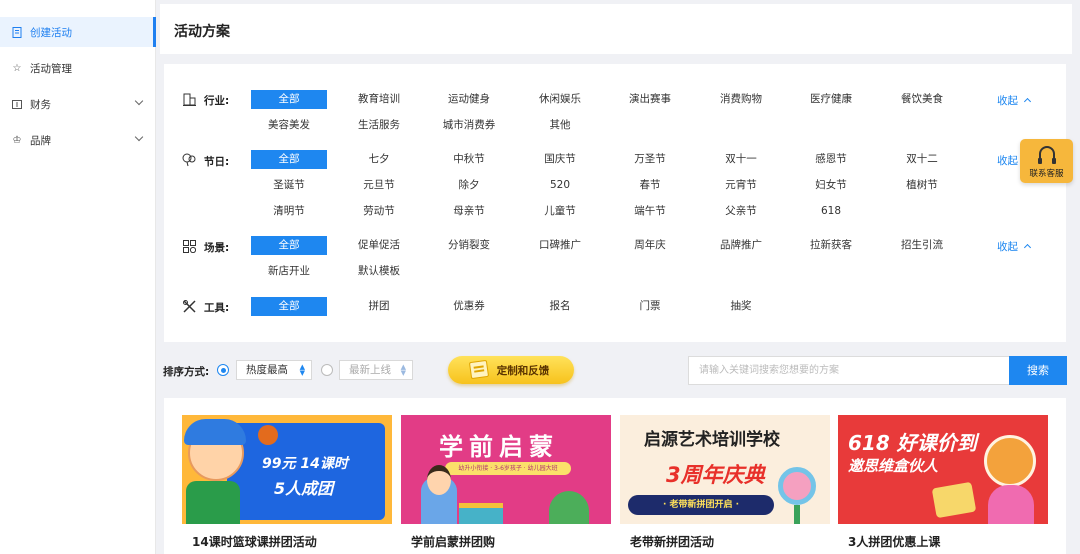  What do you see at coordinates (894, 542) in the screenshot?
I see `card-title: 3人拼团优惠上课` at bounding box center [894, 542].